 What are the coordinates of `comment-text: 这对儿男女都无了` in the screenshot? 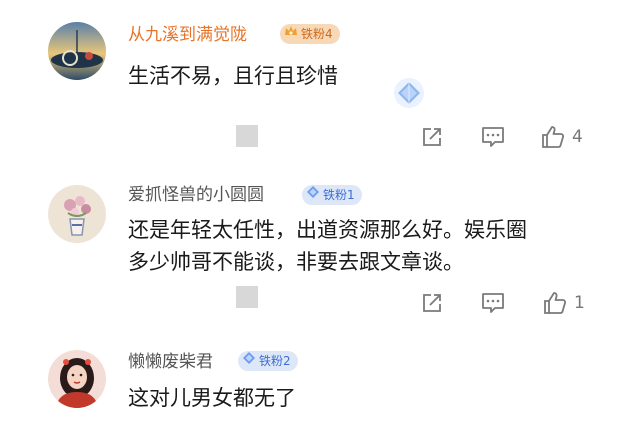 It's located at (212, 398).